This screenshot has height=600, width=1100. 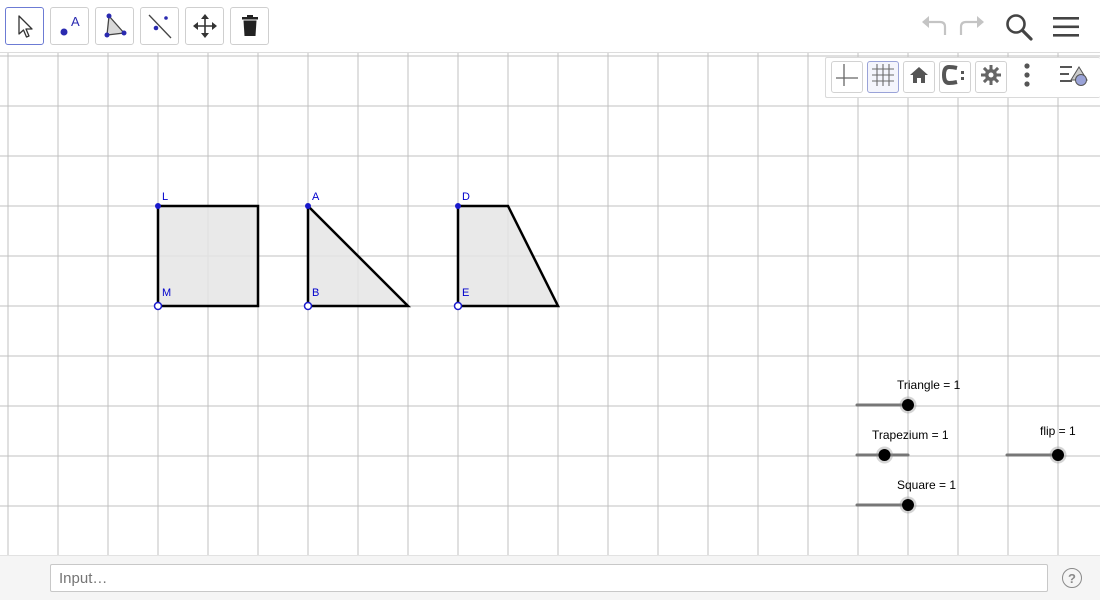 I want to click on gear-icon, so click(x=991, y=77).